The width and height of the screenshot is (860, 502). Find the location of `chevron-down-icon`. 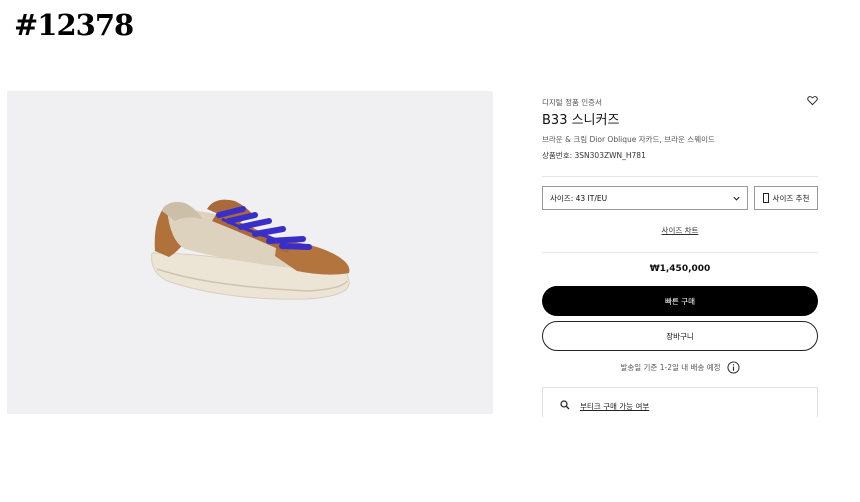

chevron-down-icon is located at coordinates (736, 198).